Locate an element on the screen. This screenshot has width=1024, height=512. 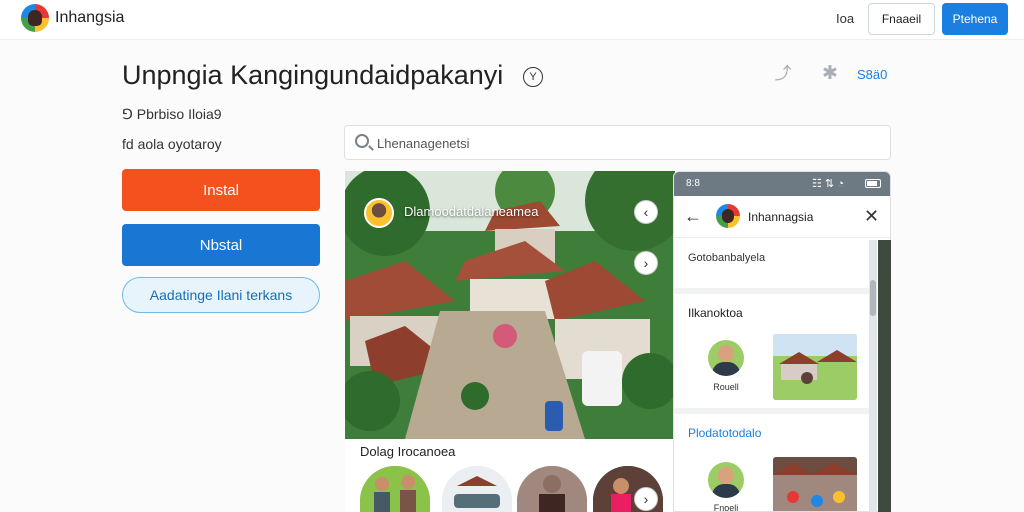
share-icon: ⤴ is located at coordinates (783, 74).